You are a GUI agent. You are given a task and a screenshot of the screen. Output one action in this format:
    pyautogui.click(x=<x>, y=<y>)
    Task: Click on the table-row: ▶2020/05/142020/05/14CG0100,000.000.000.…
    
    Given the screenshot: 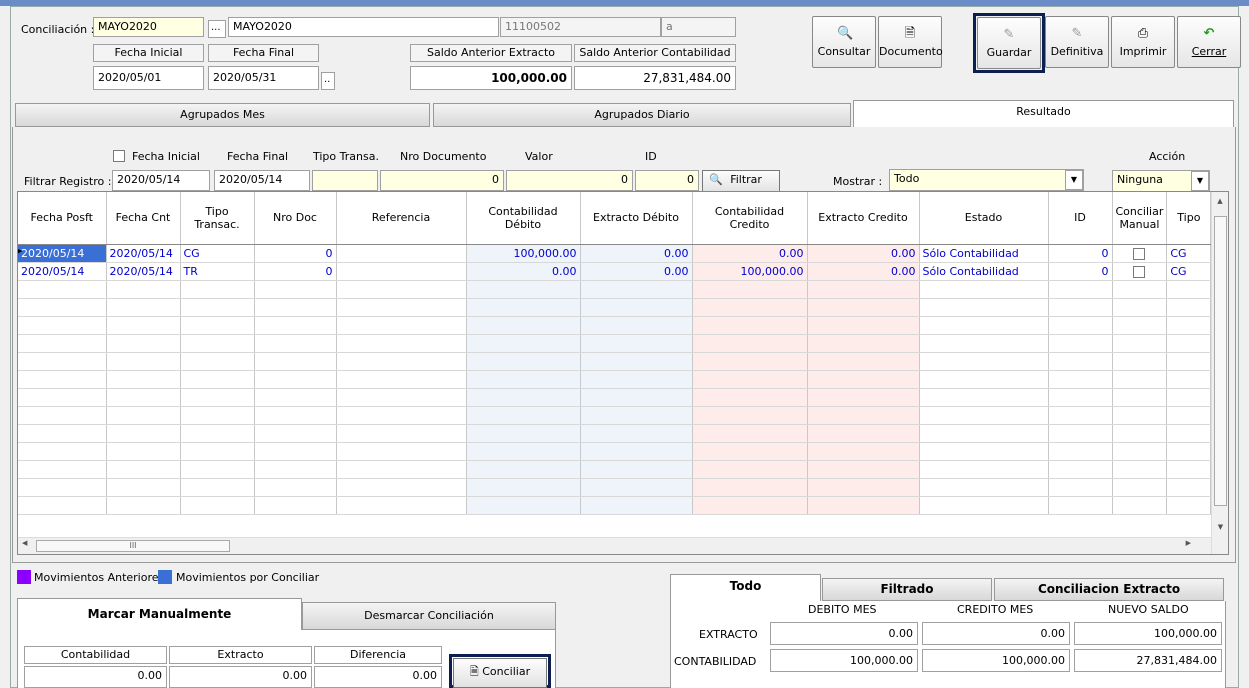 What is the action you would take?
    pyautogui.click(x=615, y=253)
    